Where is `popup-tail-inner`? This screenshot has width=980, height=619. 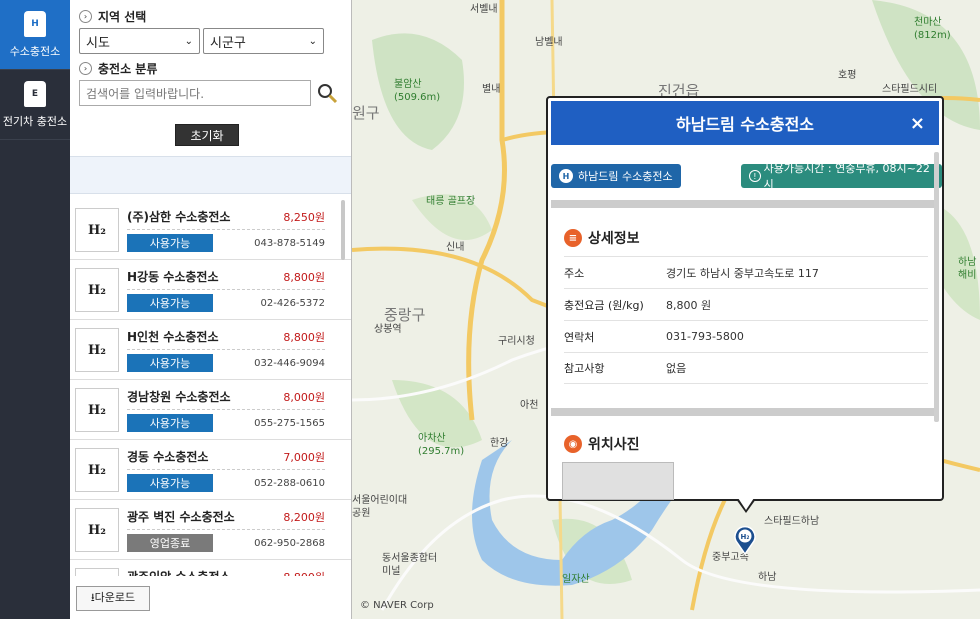
popup-tail-inner is located at coordinates (746, 504).